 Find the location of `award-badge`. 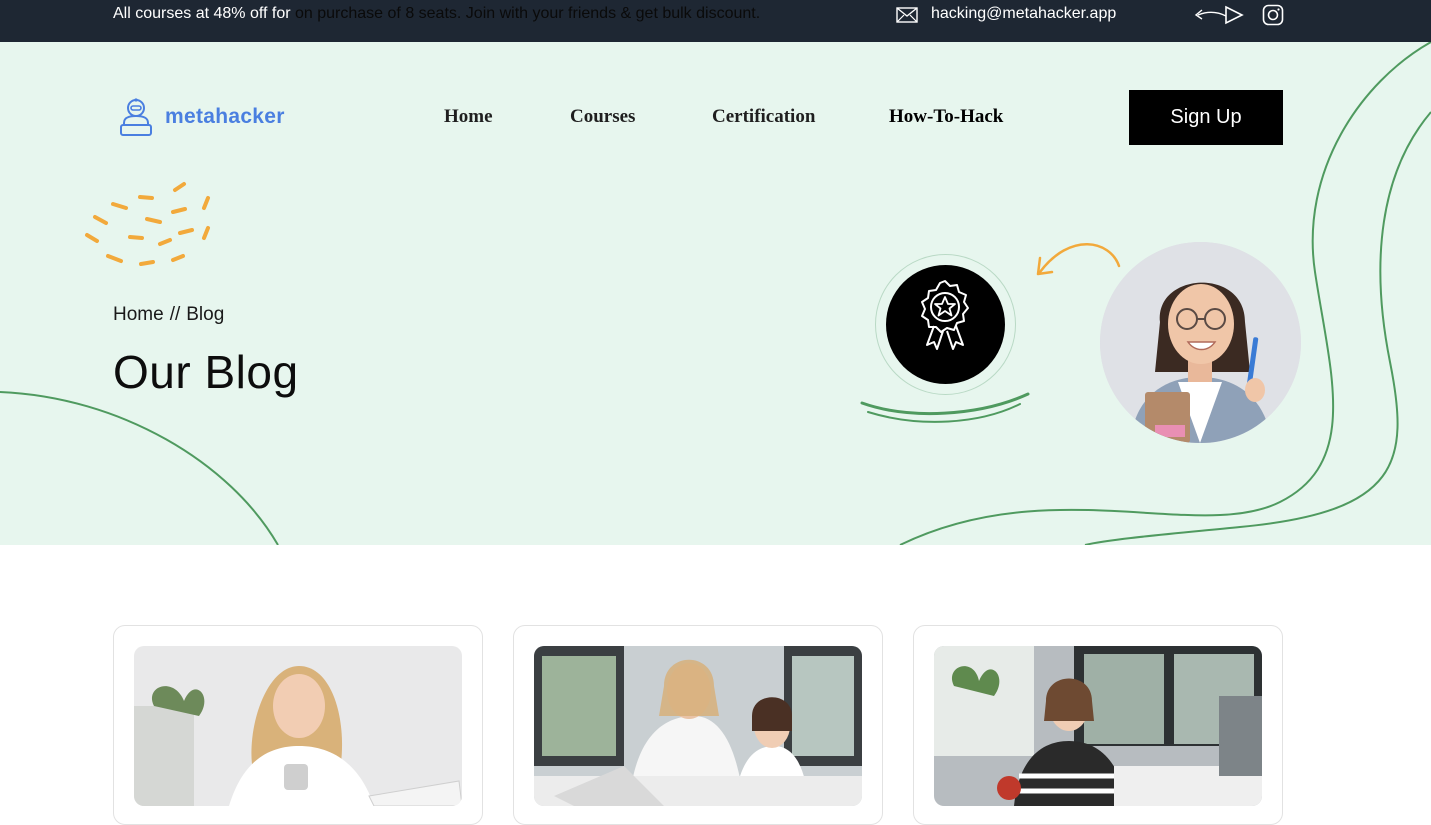

award-badge is located at coordinates (945, 324).